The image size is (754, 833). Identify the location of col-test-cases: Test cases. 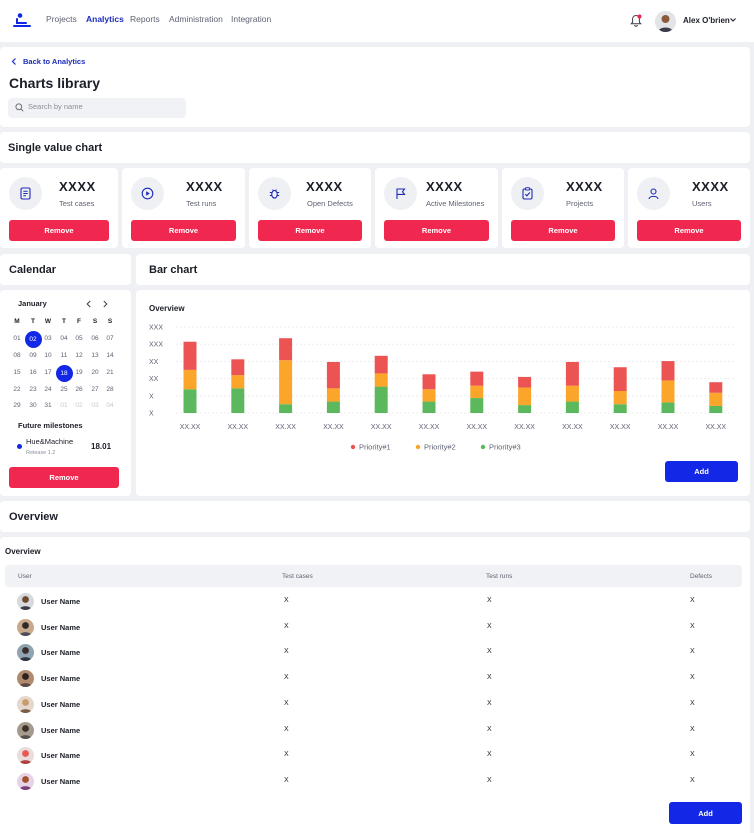
(297, 576).